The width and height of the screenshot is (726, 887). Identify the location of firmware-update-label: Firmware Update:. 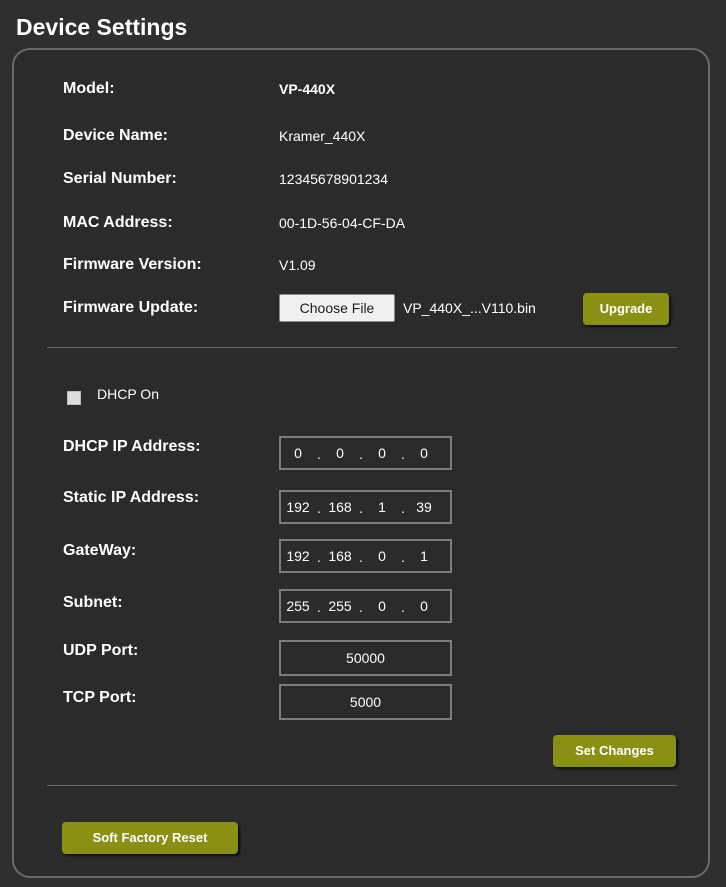
(131, 307).